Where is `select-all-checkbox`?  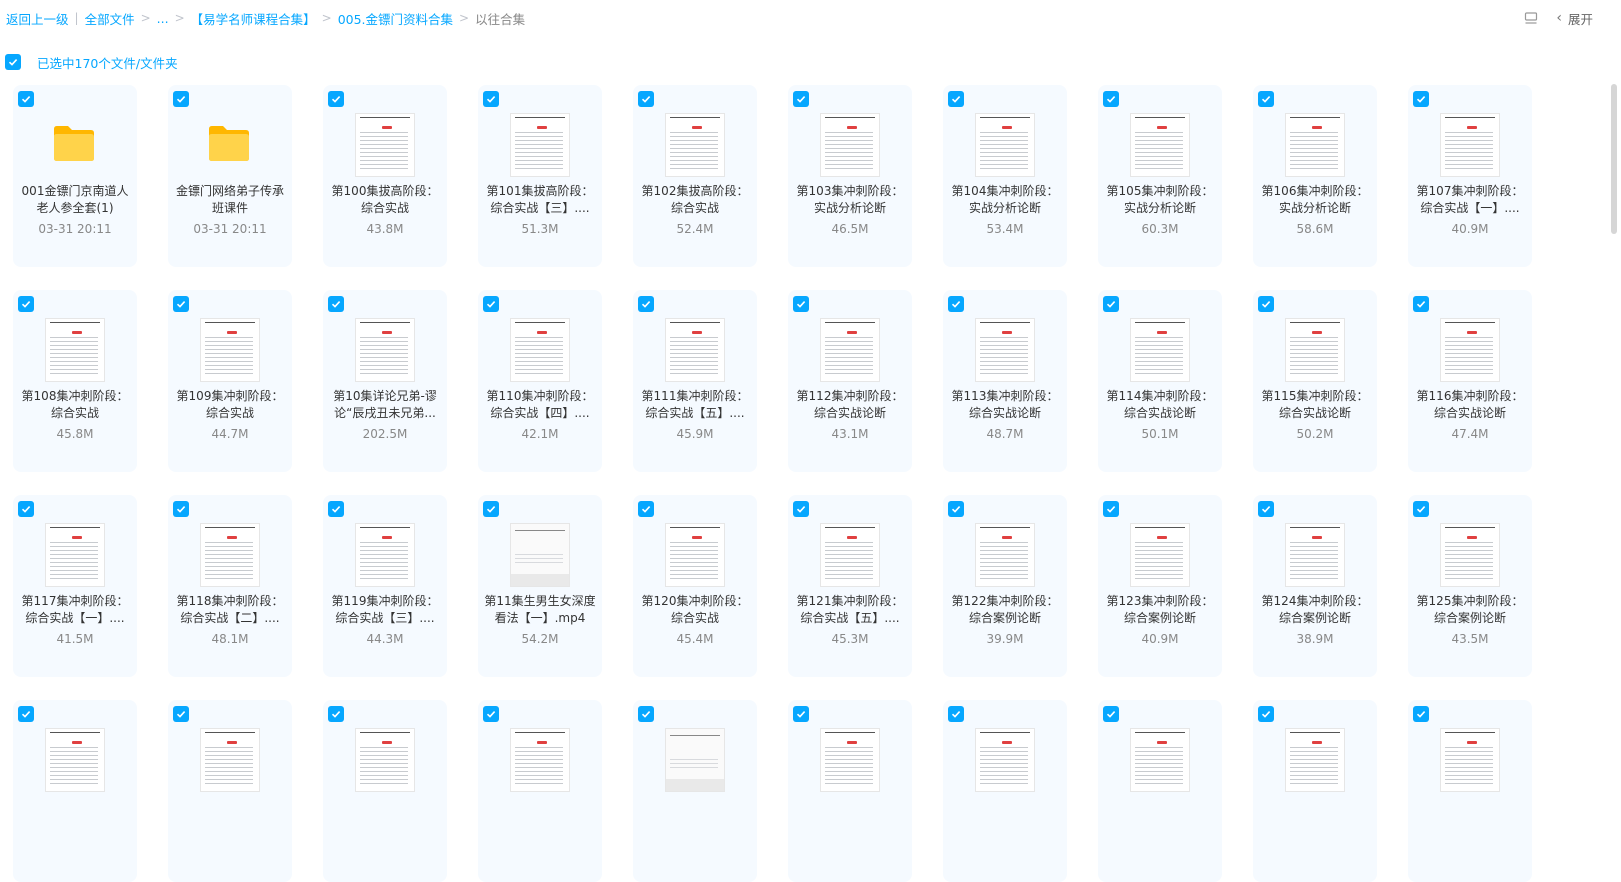
select-all-checkbox is located at coordinates (13, 62).